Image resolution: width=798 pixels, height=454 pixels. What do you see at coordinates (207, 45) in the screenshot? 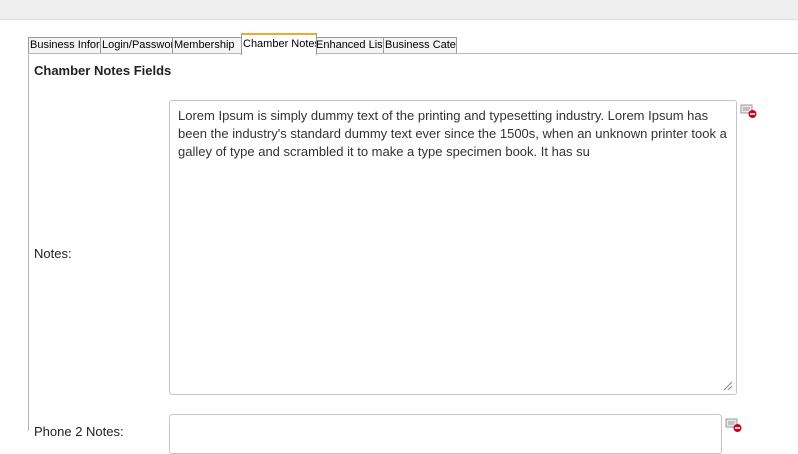
I see `tab-membership: Membership` at bounding box center [207, 45].